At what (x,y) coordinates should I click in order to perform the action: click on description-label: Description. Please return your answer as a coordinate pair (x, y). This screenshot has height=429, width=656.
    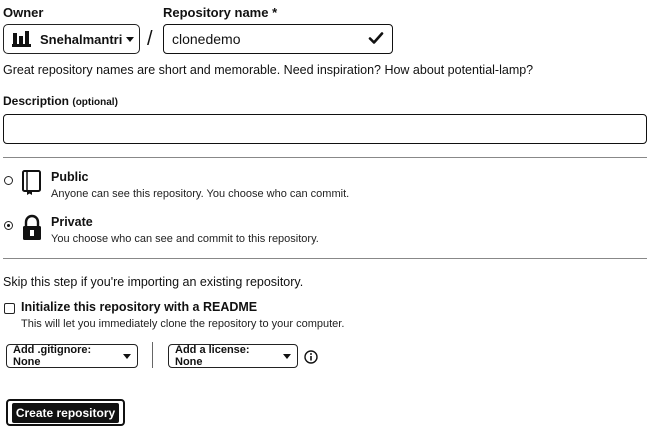
    Looking at the image, I should click on (36, 101).